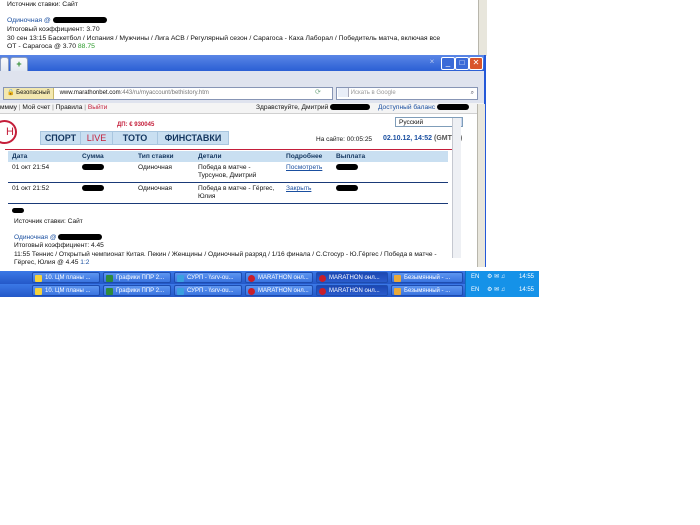 The width and height of the screenshot is (700, 525). What do you see at coordinates (482, 28) in the screenshot?
I see `bg-scrollbar` at bounding box center [482, 28].